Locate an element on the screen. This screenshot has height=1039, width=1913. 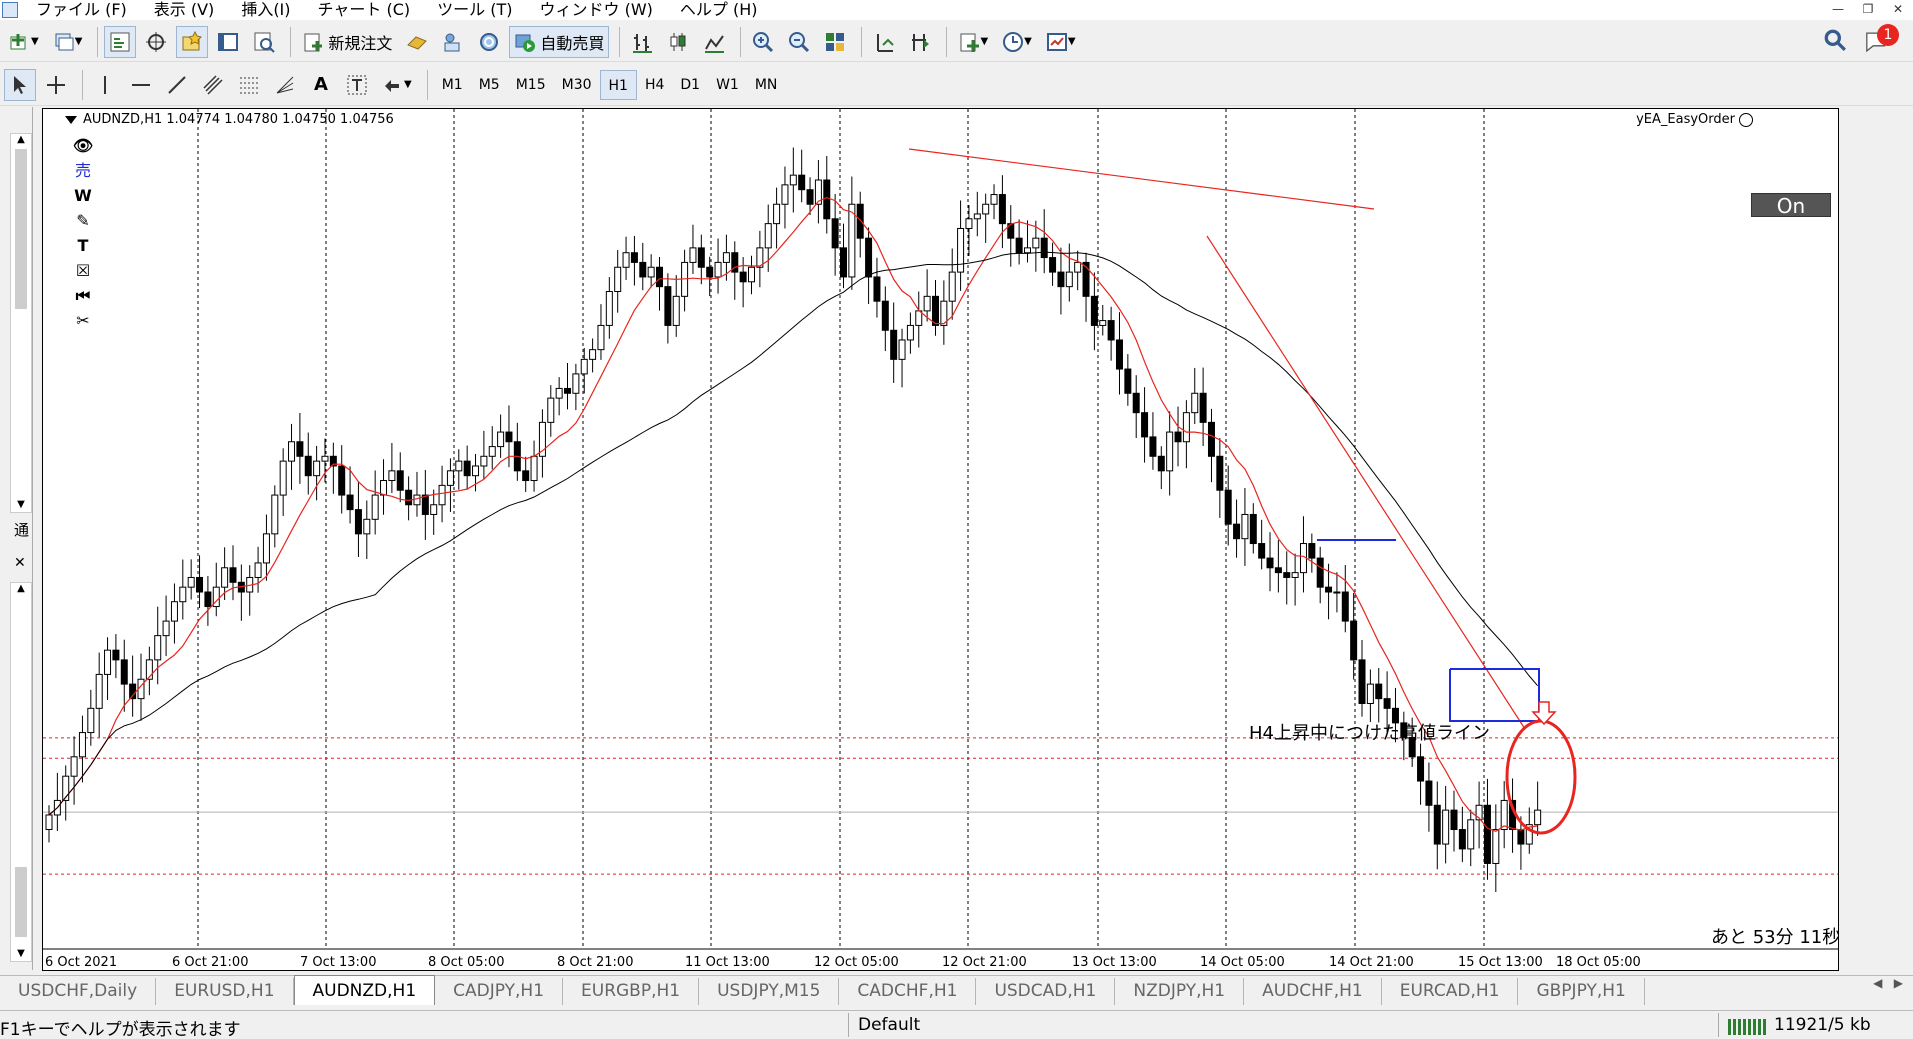
bar-chart-button is located at coordinates (642, 42).